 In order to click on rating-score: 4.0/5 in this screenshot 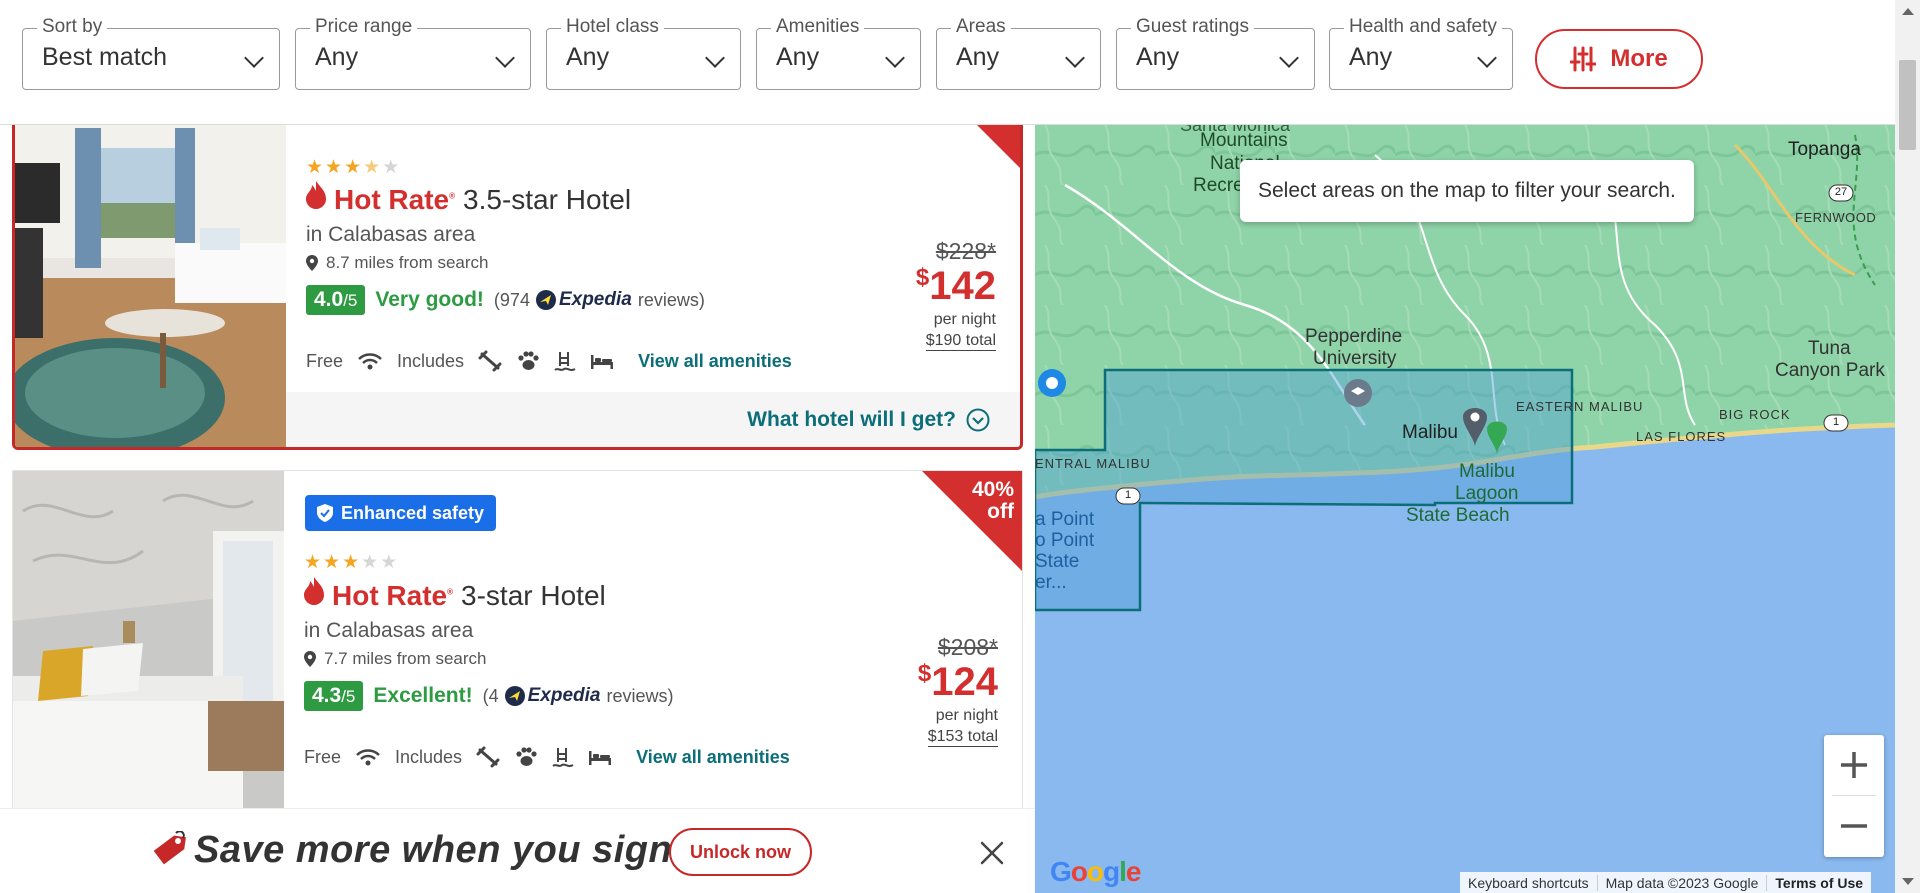, I will do `click(336, 300)`.